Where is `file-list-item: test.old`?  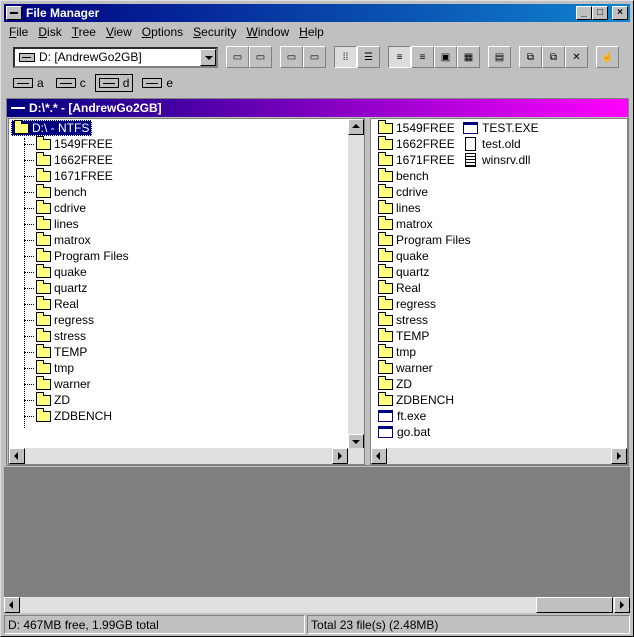
file-list-item: test.old is located at coordinates (492, 144).